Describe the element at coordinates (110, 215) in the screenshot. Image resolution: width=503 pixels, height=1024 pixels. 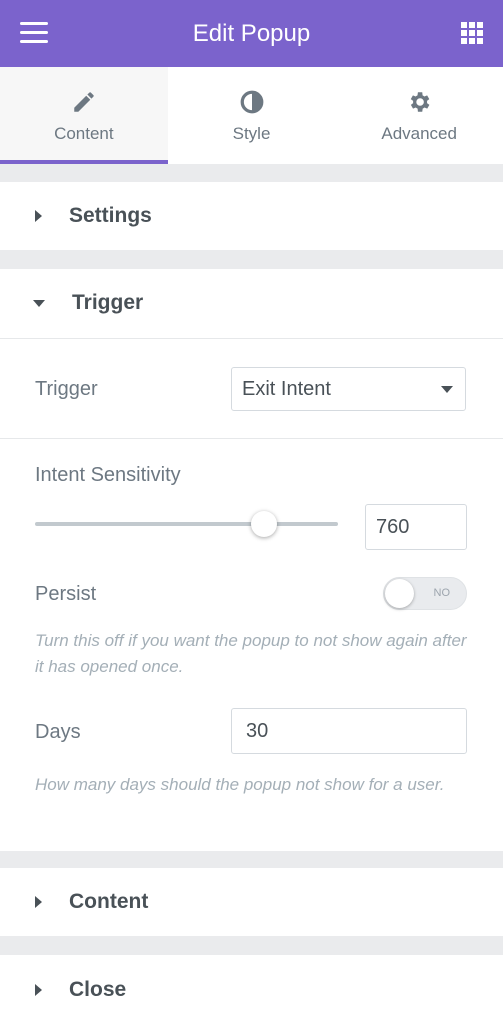
I see `section-settings-label: Settings` at that location.